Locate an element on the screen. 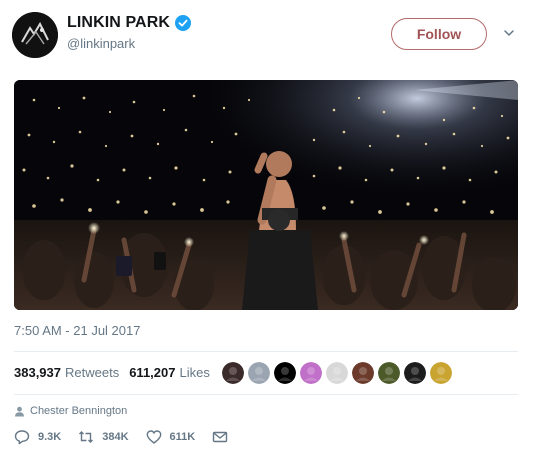  tweet-stats: 383,937 Retweets 611,207 Likes is located at coordinates (112, 372).